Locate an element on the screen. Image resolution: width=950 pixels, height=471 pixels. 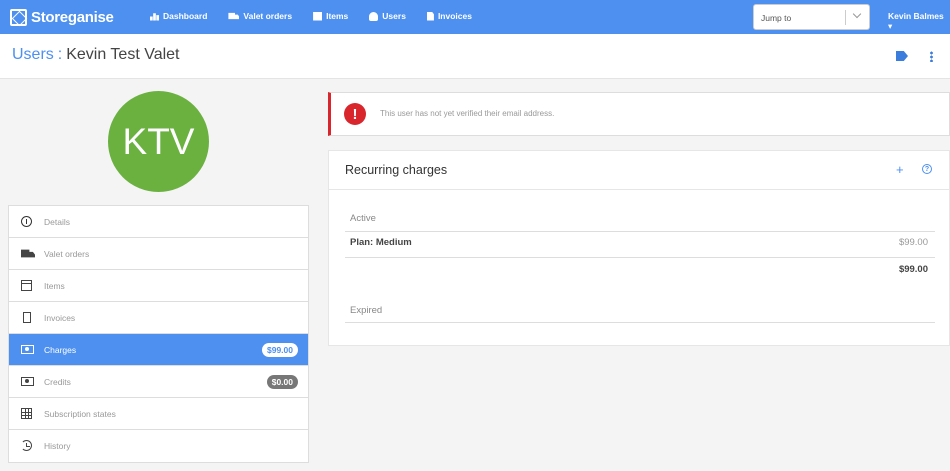
info-circle-icon is located at coordinates (26, 221).